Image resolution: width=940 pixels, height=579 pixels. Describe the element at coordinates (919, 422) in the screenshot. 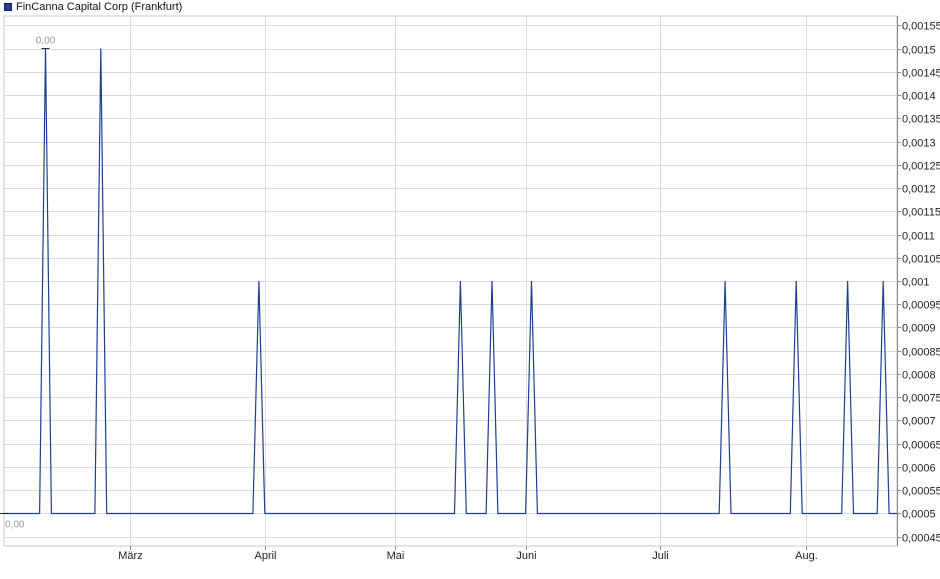

I see `y-tick-label: 0,0007` at that location.